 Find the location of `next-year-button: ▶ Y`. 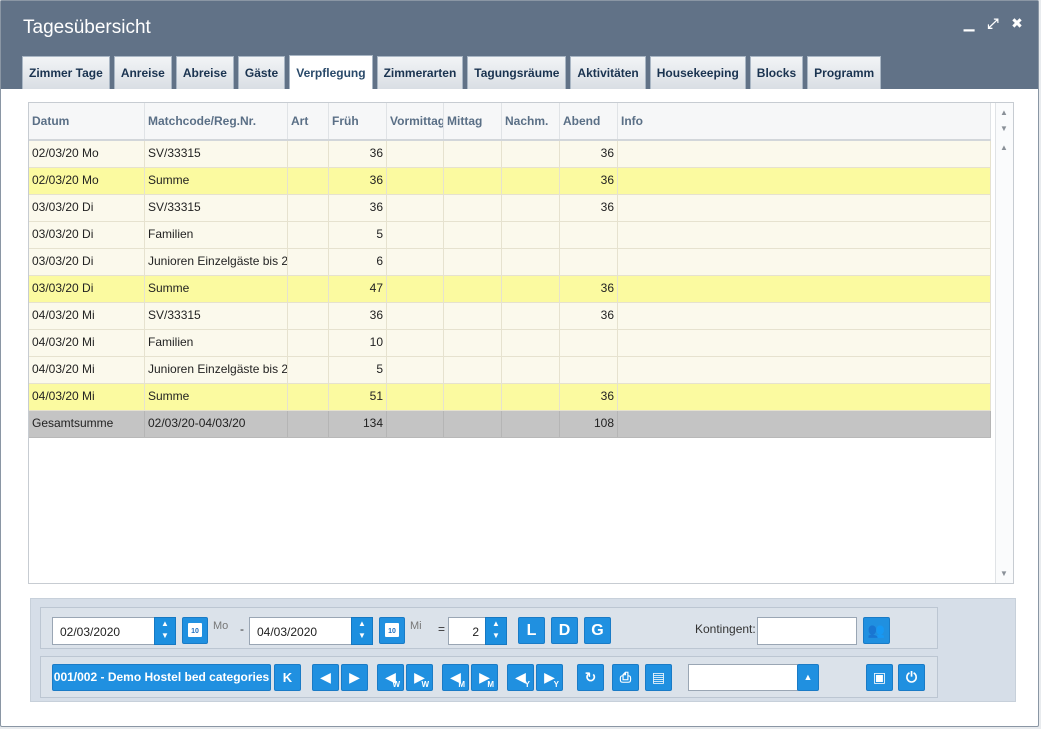

next-year-button: ▶ Y is located at coordinates (549, 677).